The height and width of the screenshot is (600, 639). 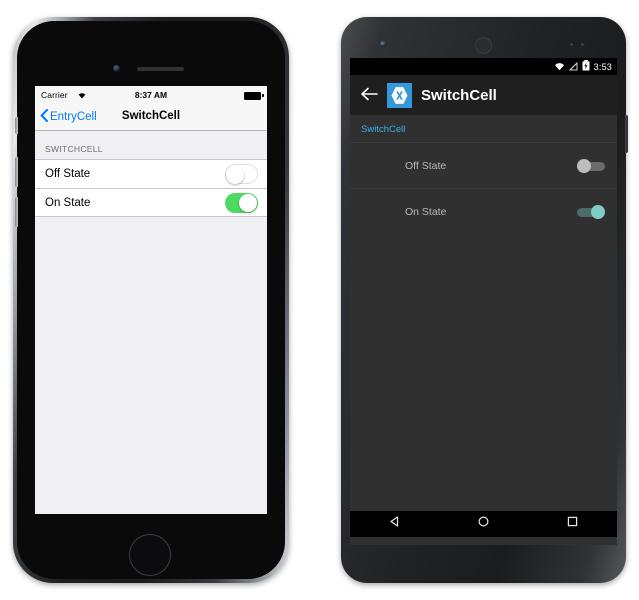 What do you see at coordinates (383, 129) in the screenshot?
I see `section-header: SwitchCell` at bounding box center [383, 129].